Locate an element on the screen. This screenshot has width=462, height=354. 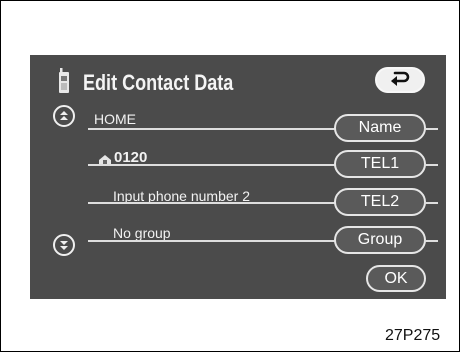
return-arrow-icon is located at coordinates (400, 78).